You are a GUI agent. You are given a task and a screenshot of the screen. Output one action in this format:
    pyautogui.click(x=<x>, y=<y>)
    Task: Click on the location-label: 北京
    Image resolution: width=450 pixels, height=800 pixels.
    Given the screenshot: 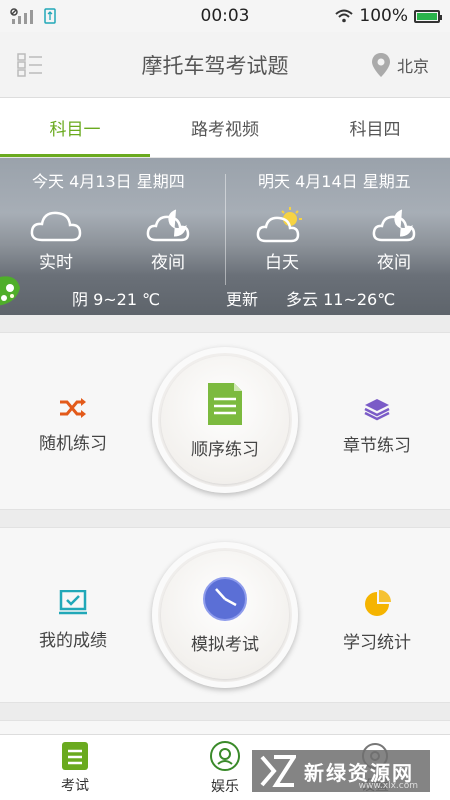 What is the action you would take?
    pyautogui.click(x=412, y=66)
    